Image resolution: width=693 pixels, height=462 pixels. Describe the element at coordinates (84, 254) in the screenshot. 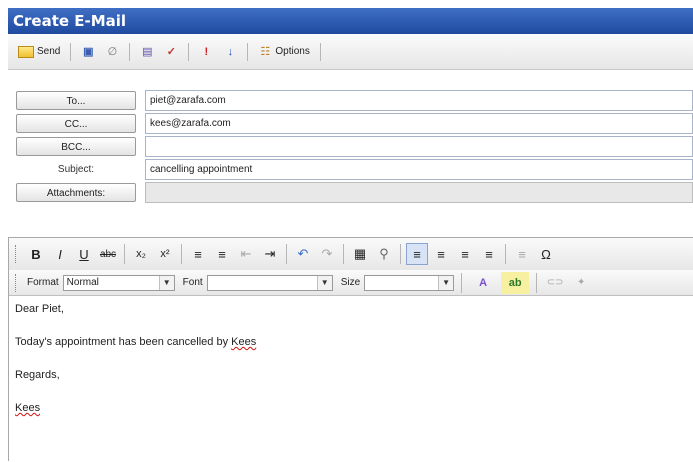

I see `underline-button: U` at that location.